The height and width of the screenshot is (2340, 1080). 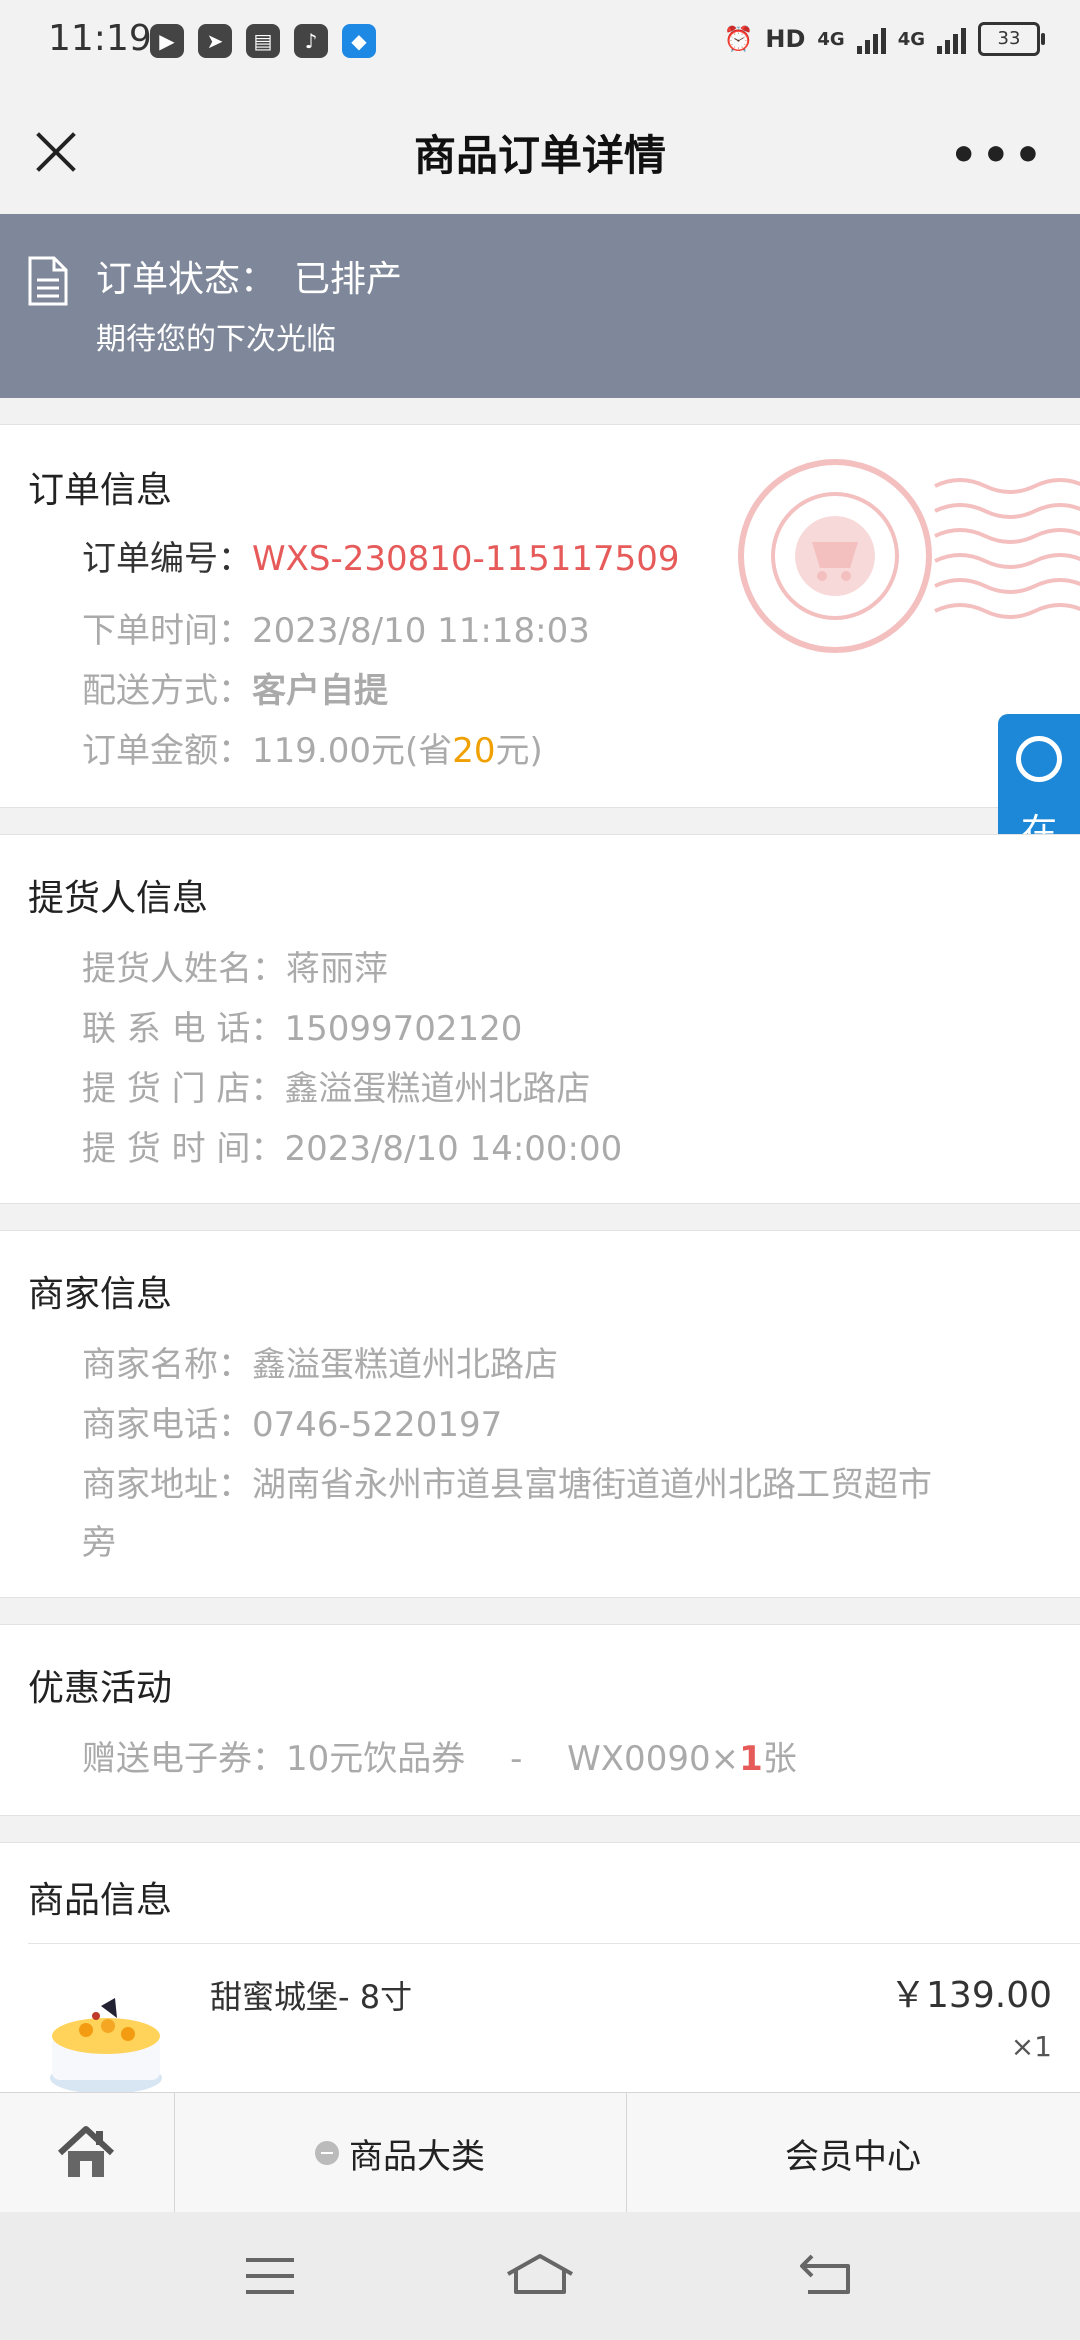 I want to click on document-icon, so click(x=48, y=281).